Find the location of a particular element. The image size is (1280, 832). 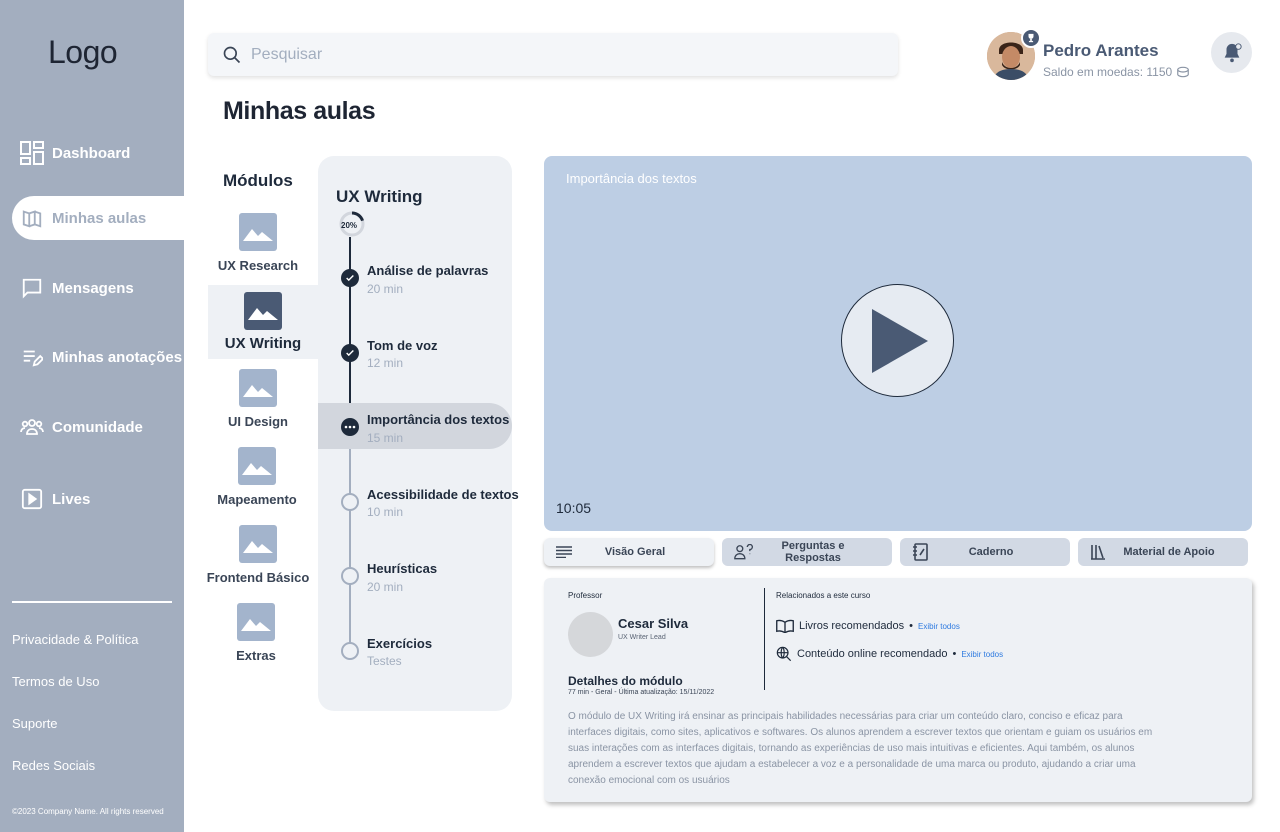

lesson-item-1: Análise de palavras is located at coordinates (427, 270).